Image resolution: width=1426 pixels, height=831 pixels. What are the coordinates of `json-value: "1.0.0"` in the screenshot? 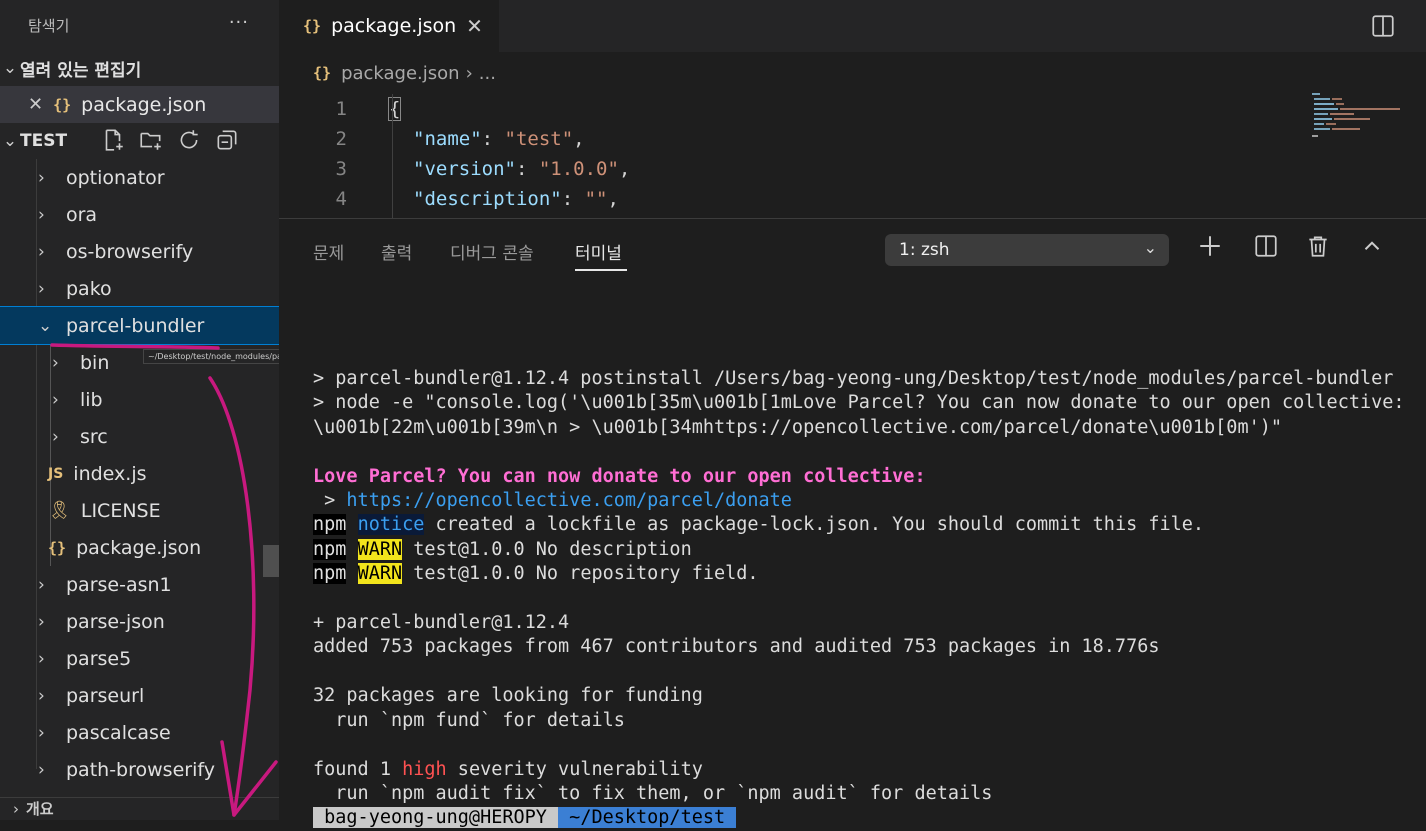 It's located at (578, 169).